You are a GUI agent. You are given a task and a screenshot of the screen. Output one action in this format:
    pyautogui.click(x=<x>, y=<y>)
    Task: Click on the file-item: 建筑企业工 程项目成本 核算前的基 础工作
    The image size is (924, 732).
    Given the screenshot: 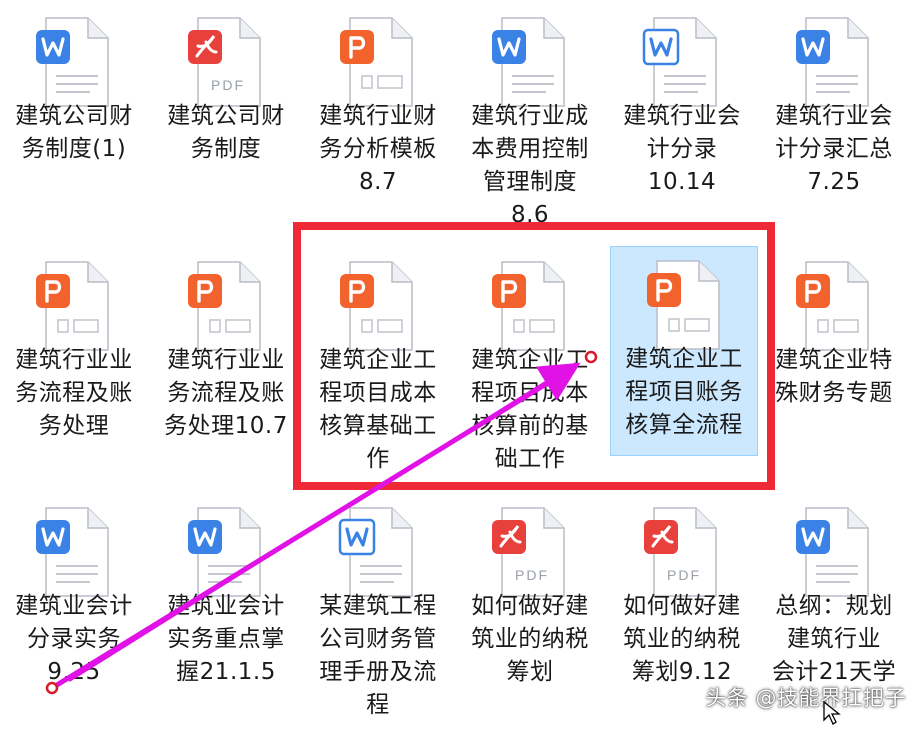 What is the action you would take?
    pyautogui.click(x=530, y=363)
    